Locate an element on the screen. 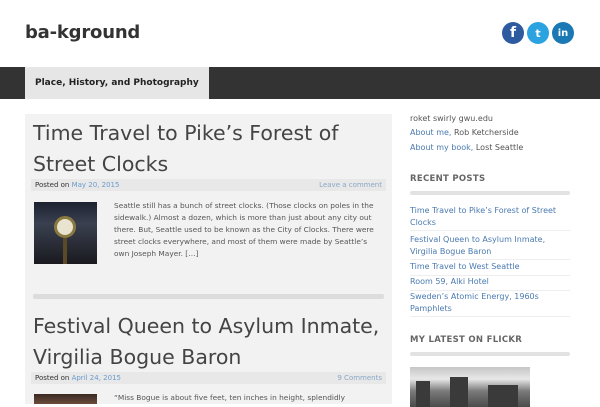  about-me-link: Rob Ketcherside is located at coordinates (486, 132).